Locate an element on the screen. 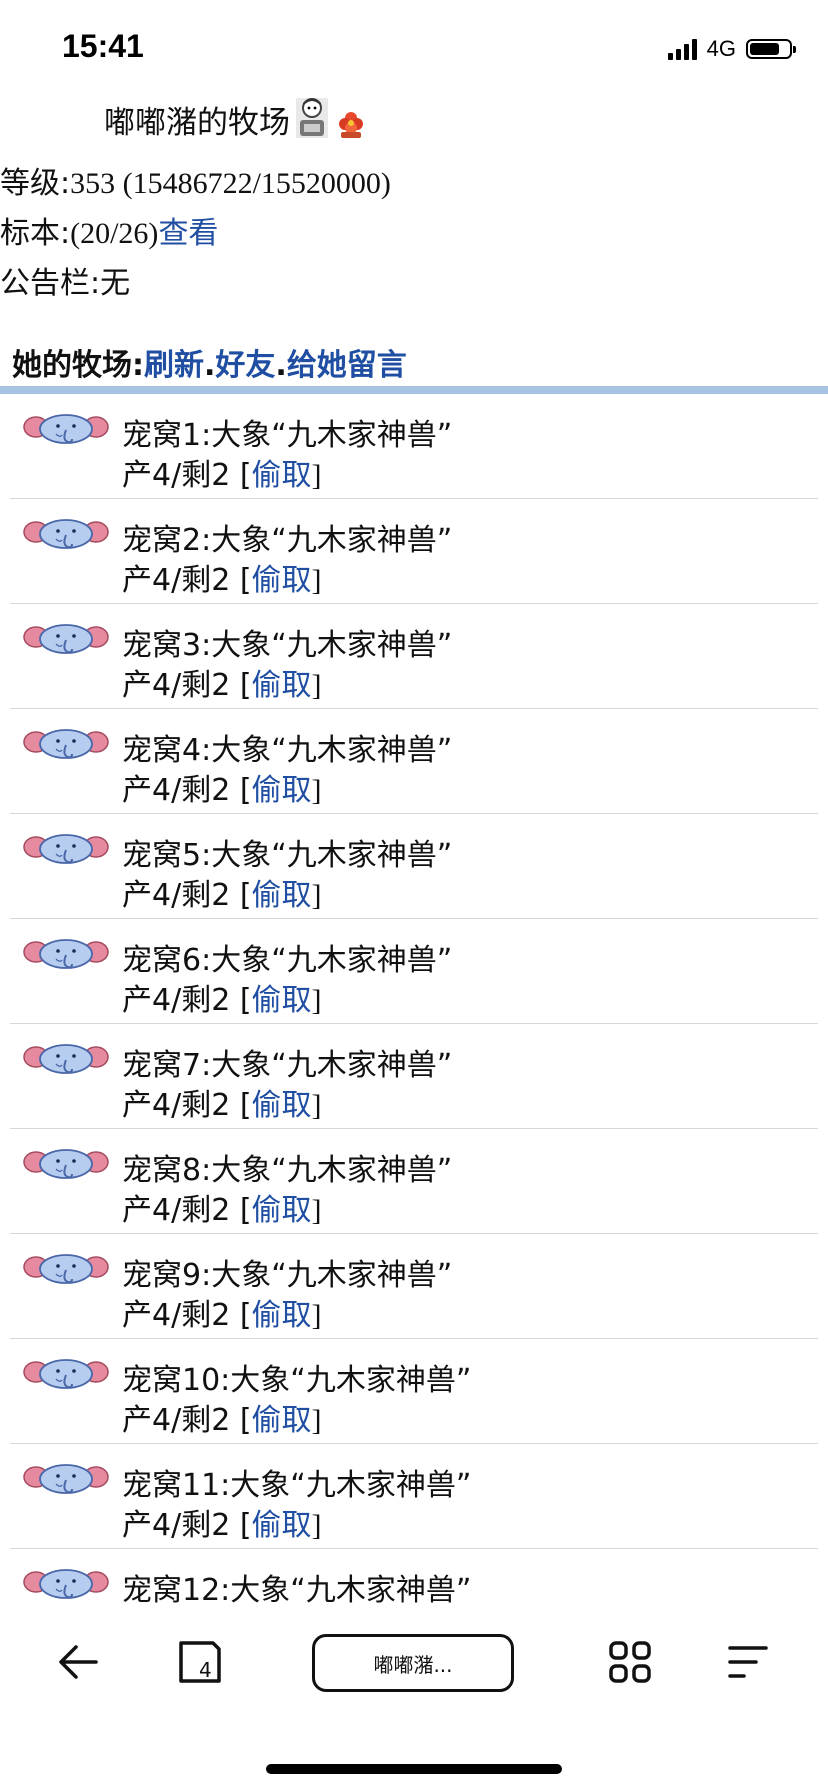 The height and width of the screenshot is (1792, 828). pen-title: 宠窝10:大象“九木家神兽” is located at coordinates (297, 1380).